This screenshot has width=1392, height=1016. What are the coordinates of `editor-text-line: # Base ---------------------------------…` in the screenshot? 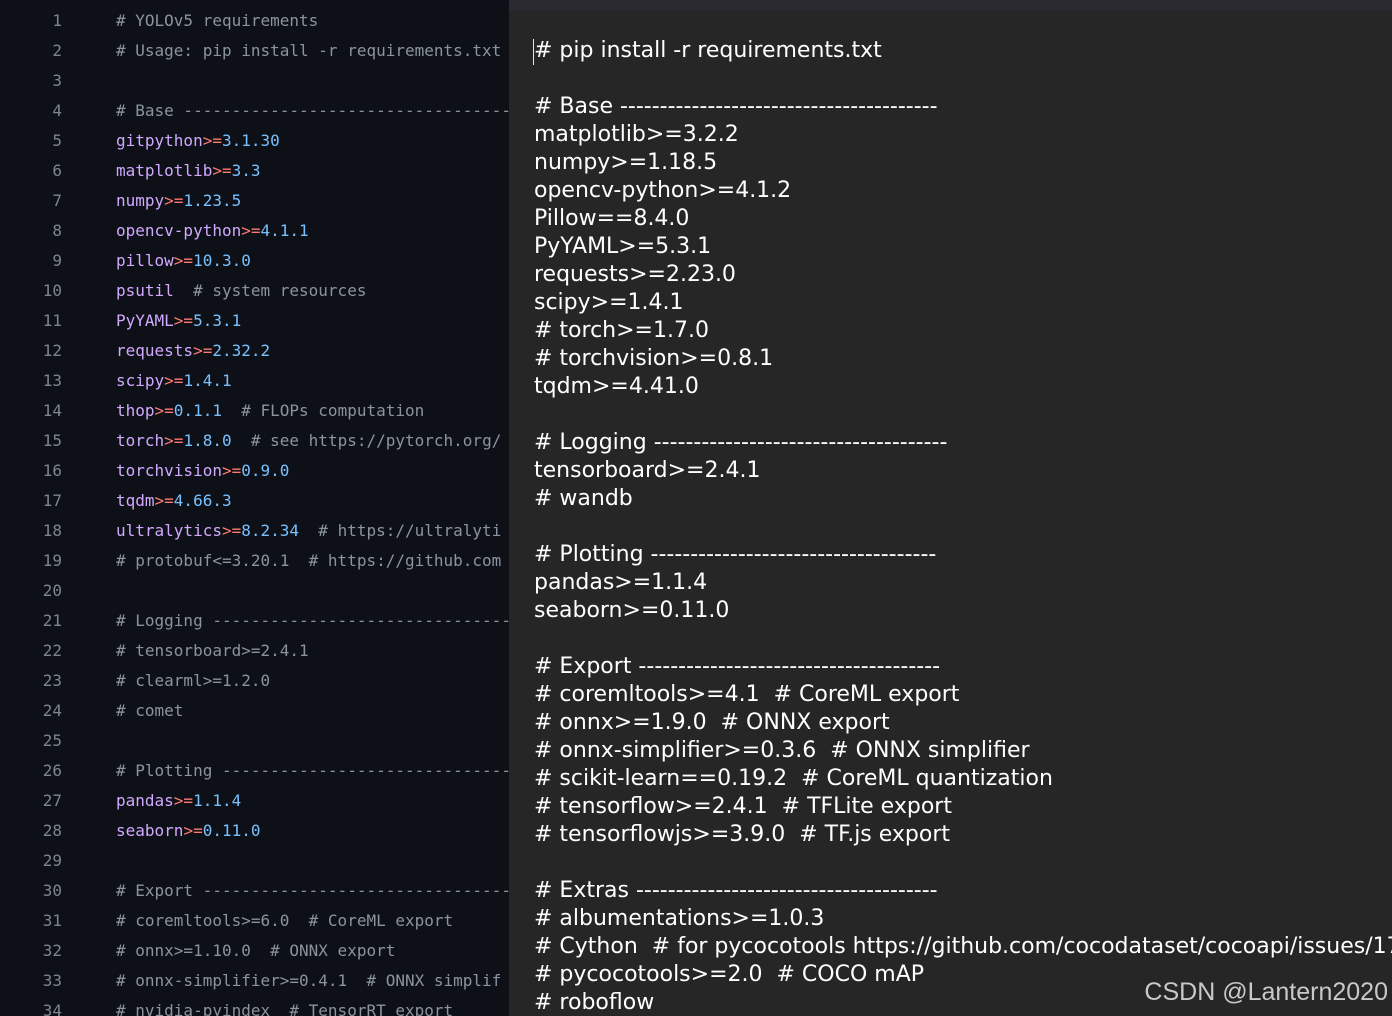 It's located at (736, 107).